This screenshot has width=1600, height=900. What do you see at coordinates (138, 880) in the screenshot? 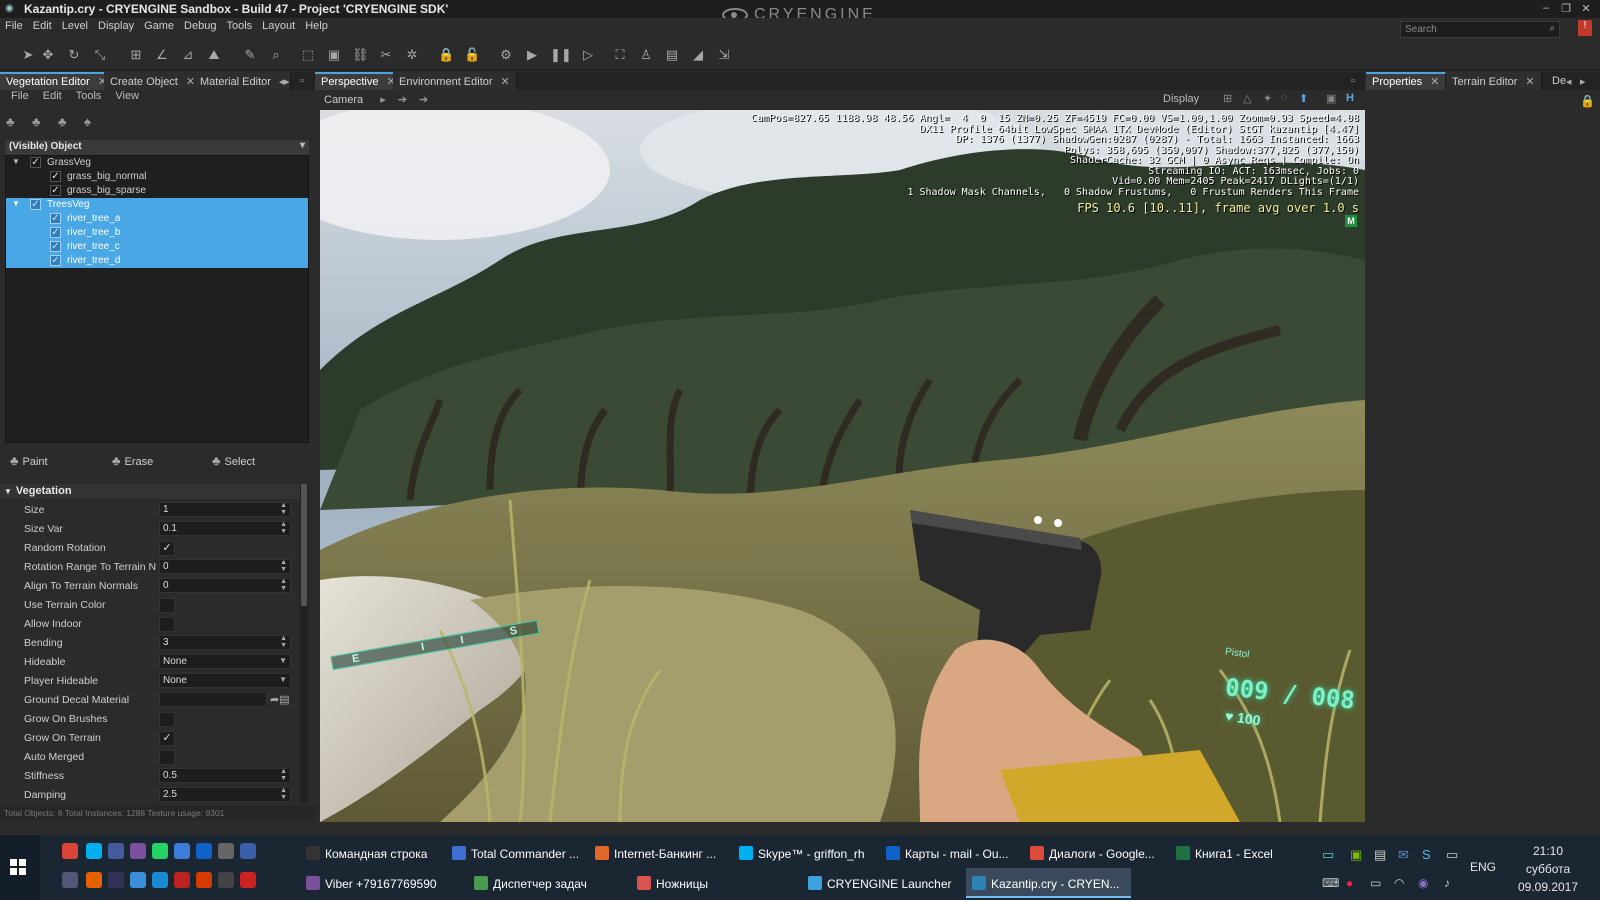
I see `folder-icon` at bounding box center [138, 880].